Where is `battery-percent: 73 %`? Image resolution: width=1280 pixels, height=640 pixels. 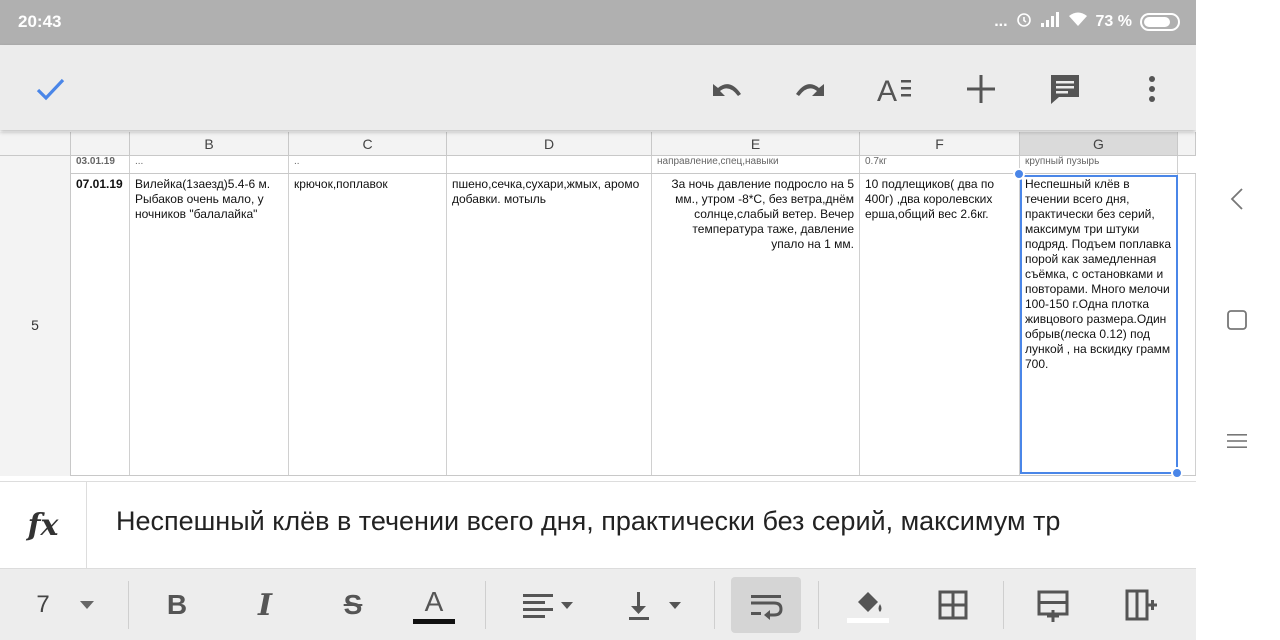 battery-percent: 73 % is located at coordinates (1113, 21).